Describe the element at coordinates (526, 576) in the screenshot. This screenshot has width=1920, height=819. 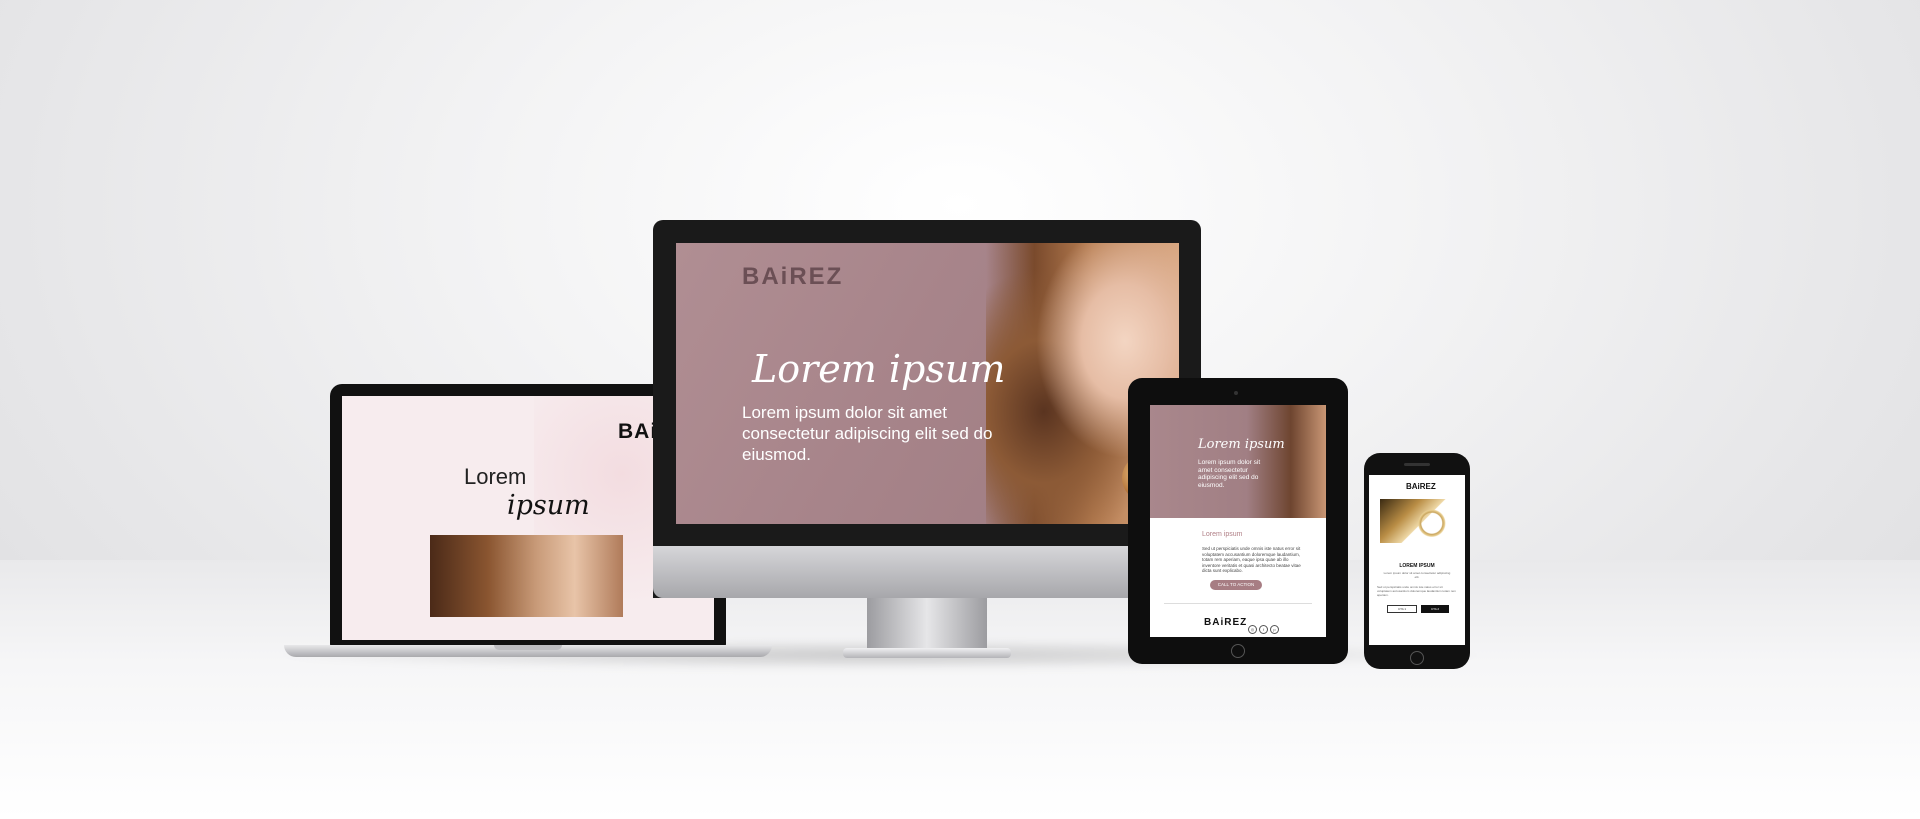
I see `laptop-hero-image` at that location.